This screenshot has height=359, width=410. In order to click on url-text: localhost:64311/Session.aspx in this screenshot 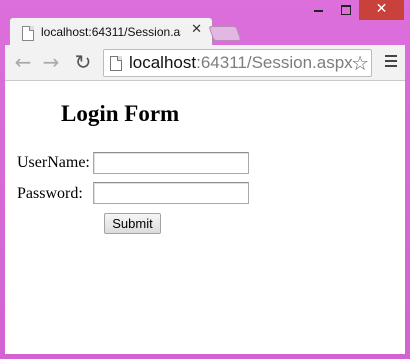, I will do `click(241, 63)`.